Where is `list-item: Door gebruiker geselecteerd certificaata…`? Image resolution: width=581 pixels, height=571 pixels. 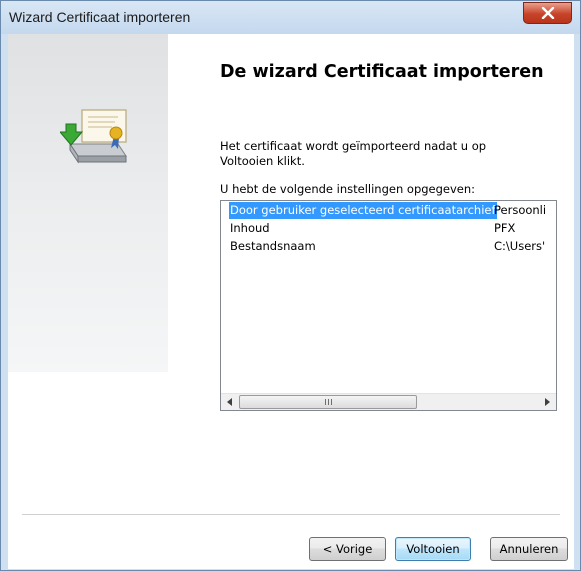
list-item: Door gebruiker geselecteerd certificaata… is located at coordinates (388, 210).